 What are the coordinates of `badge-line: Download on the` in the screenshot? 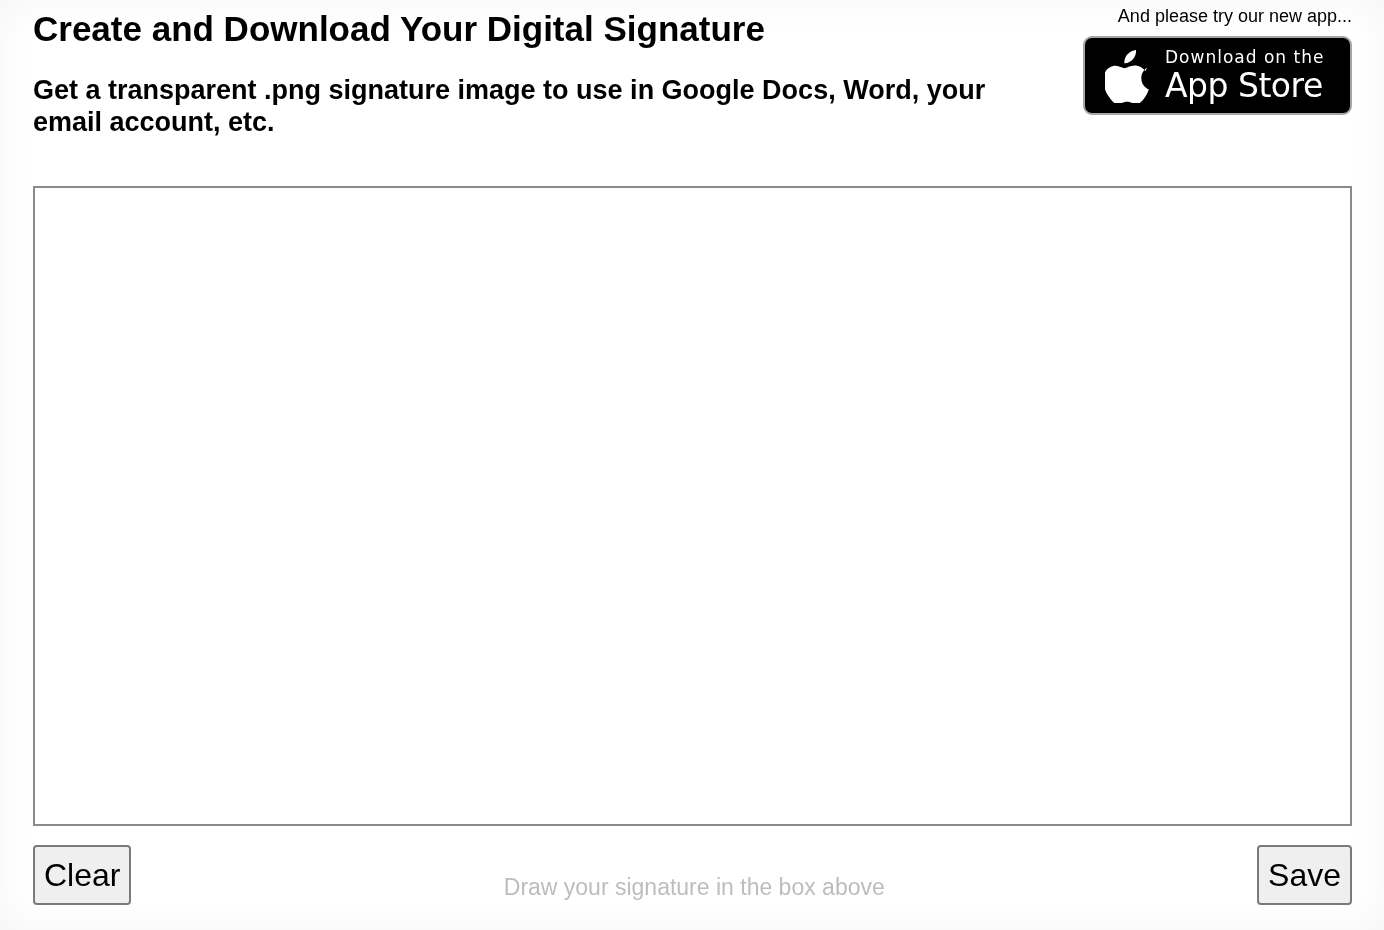 It's located at (1245, 57).